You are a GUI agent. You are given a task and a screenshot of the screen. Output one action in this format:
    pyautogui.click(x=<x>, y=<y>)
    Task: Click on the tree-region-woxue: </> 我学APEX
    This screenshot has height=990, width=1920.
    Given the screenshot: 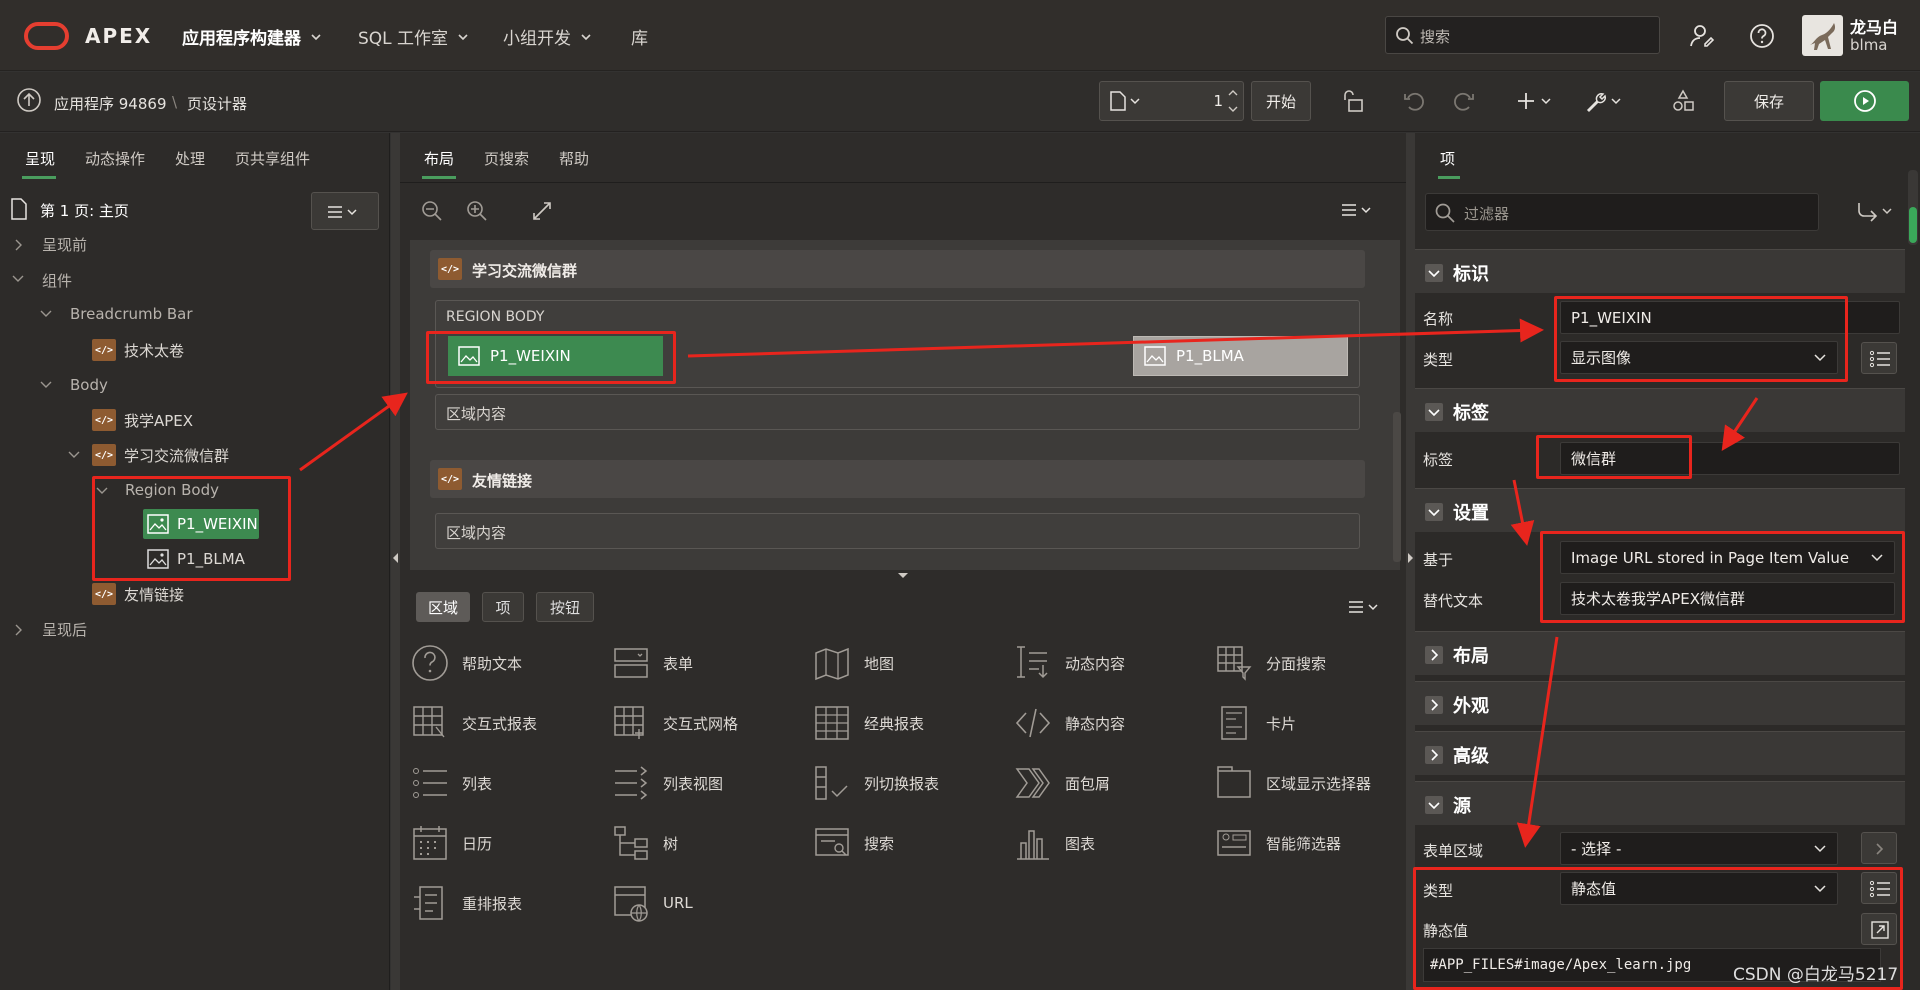 What is the action you would take?
    pyautogui.click(x=142, y=420)
    